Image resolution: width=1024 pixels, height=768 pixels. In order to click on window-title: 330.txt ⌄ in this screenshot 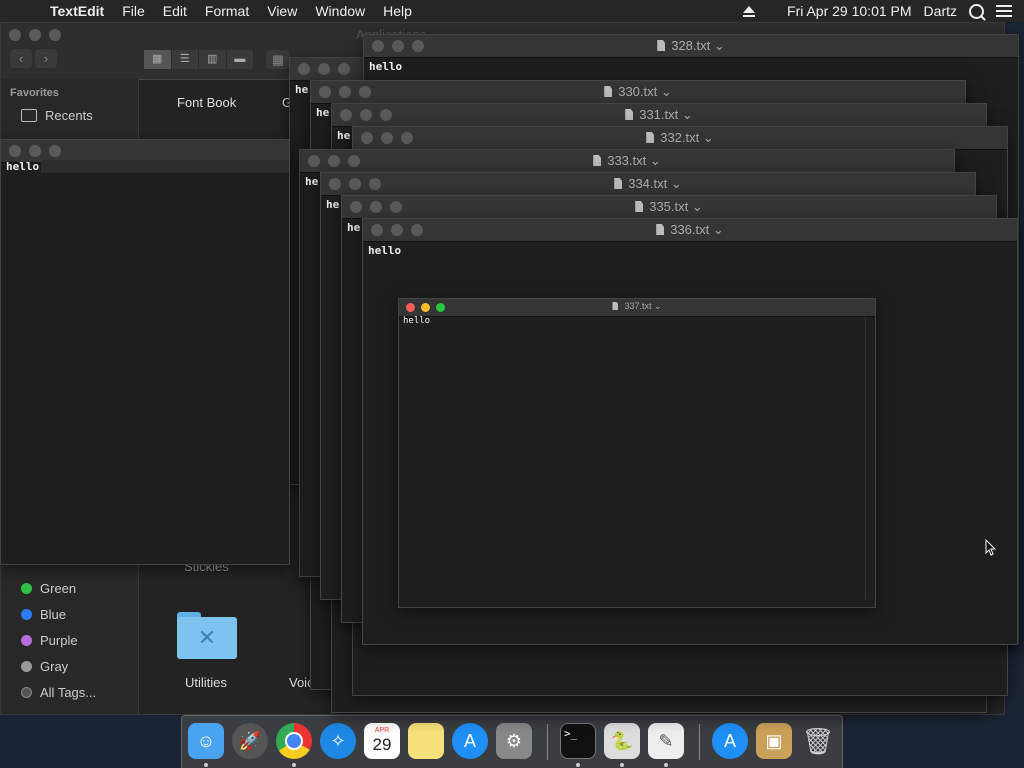, I will do `click(638, 92)`.